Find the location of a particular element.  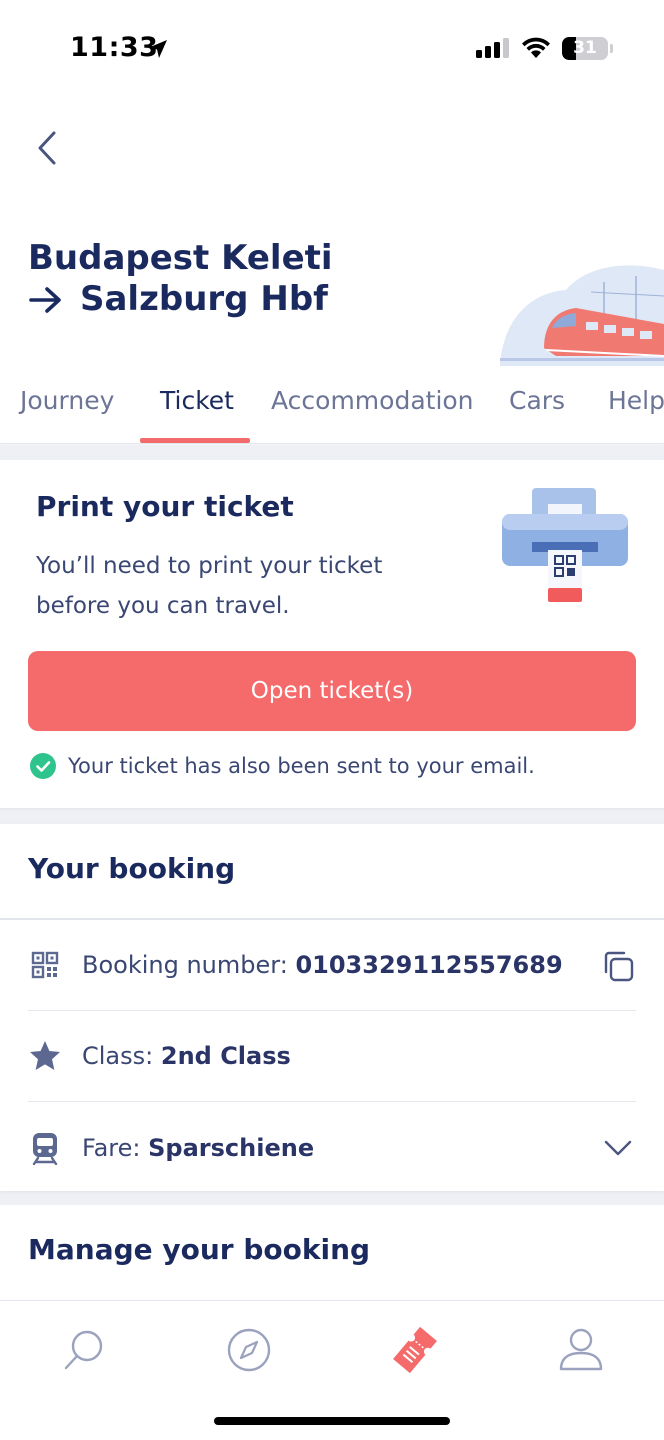

class-label: Class: is located at coordinates (118, 1056).